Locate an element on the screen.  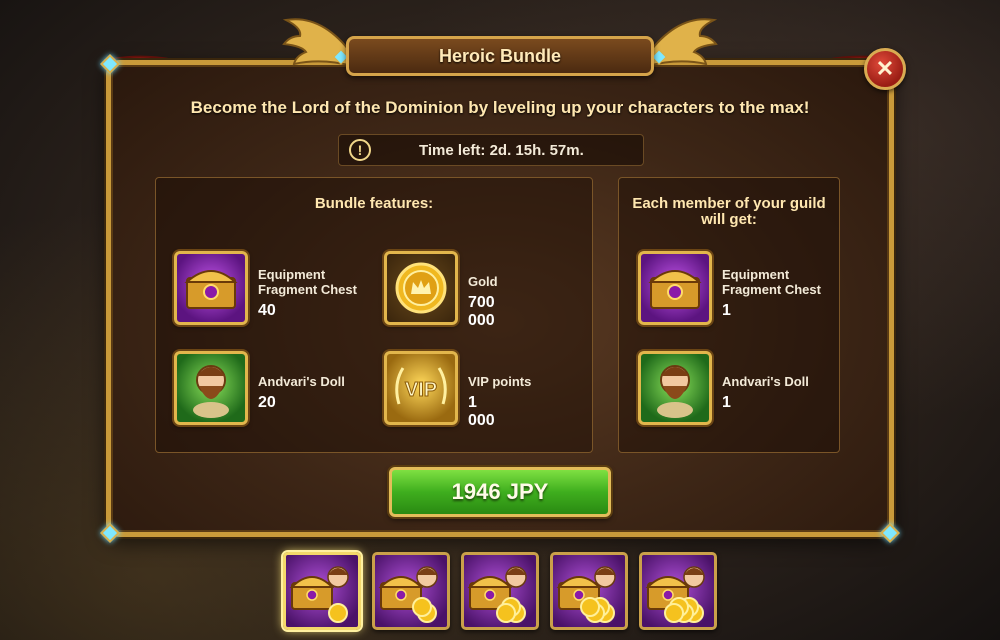
exclamation-icon: ! is located at coordinates (360, 150).